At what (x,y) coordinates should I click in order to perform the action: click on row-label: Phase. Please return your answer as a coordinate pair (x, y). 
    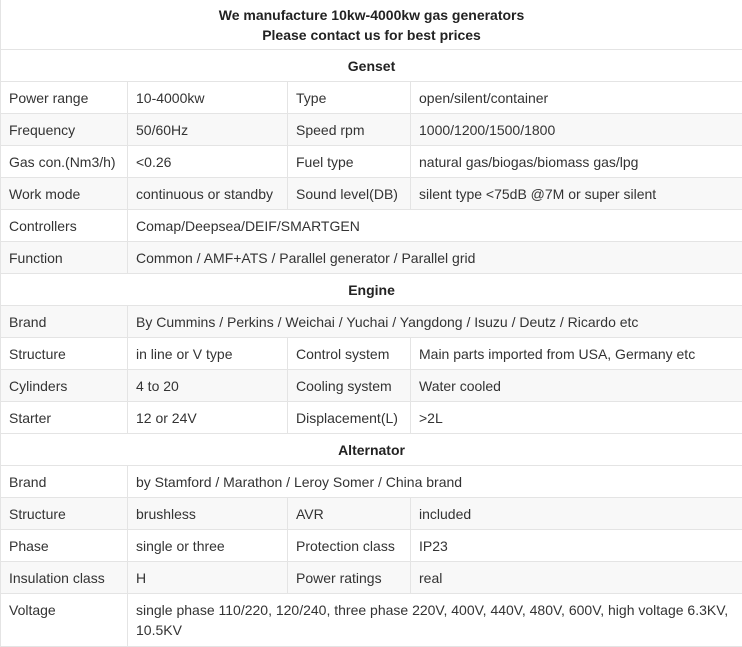
    Looking at the image, I should click on (64, 546).